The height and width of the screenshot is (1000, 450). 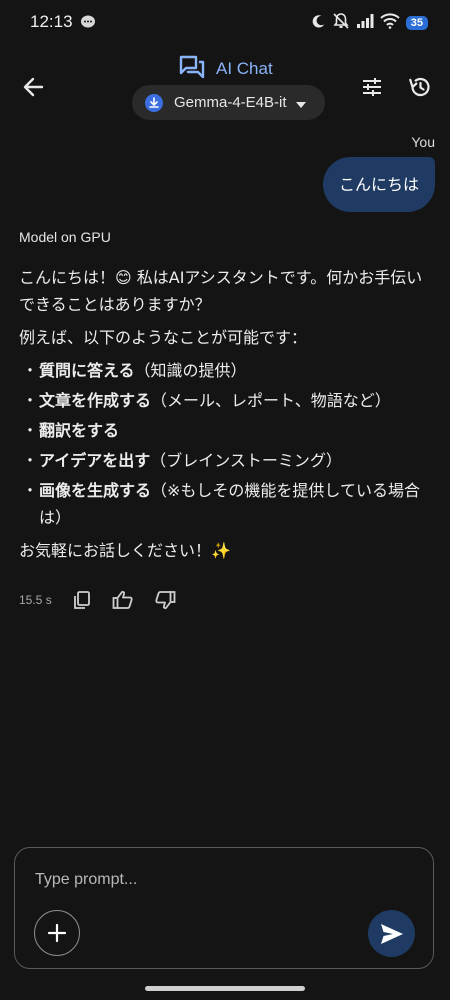 What do you see at coordinates (192, 69) in the screenshot?
I see `chat-forum-icon` at bounding box center [192, 69].